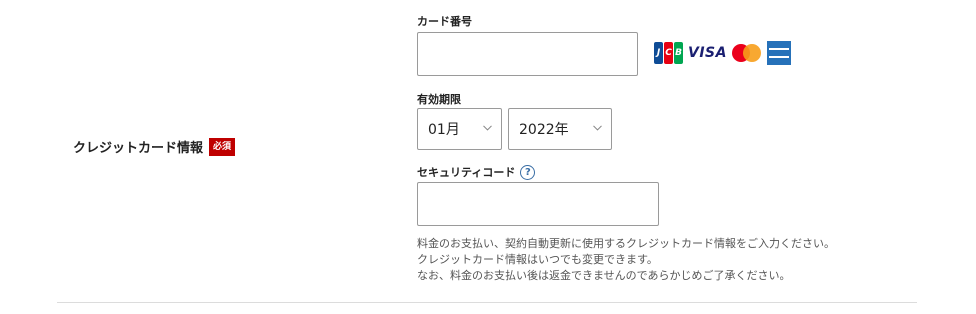  I want to click on expiry-year-select: 2022年, so click(560, 129).